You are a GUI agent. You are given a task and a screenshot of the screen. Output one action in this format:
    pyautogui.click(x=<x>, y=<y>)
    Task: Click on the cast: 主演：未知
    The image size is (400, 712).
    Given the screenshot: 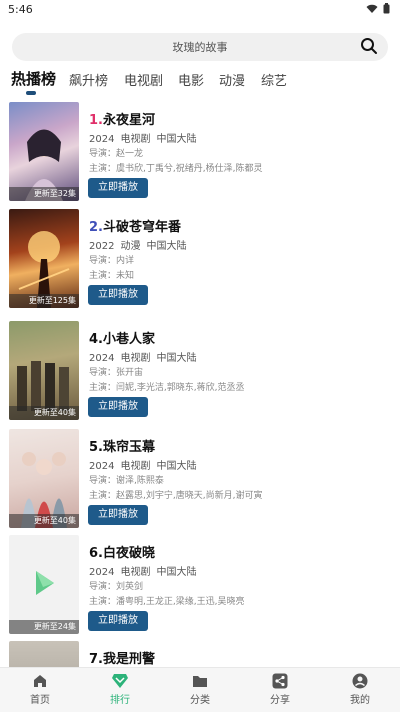 What is the action you would take?
    pyautogui.click(x=112, y=276)
    